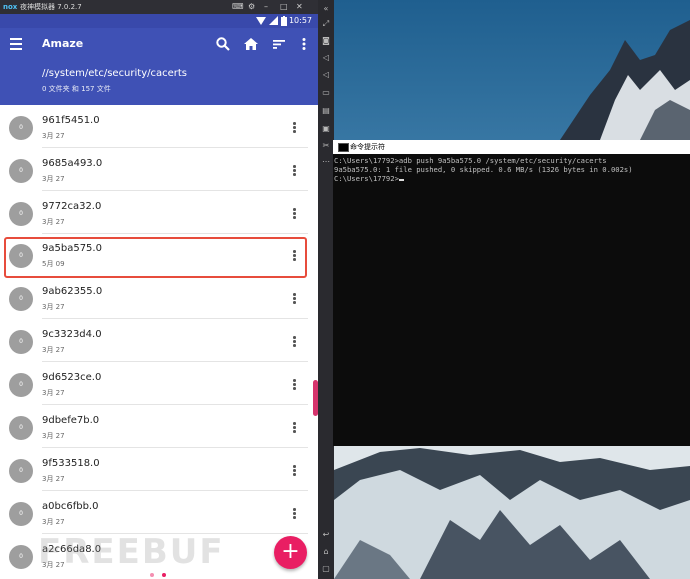 This screenshot has width=690, height=579. Describe the element at coordinates (53, 264) in the screenshot. I see `file-date: 5月 09` at that location.